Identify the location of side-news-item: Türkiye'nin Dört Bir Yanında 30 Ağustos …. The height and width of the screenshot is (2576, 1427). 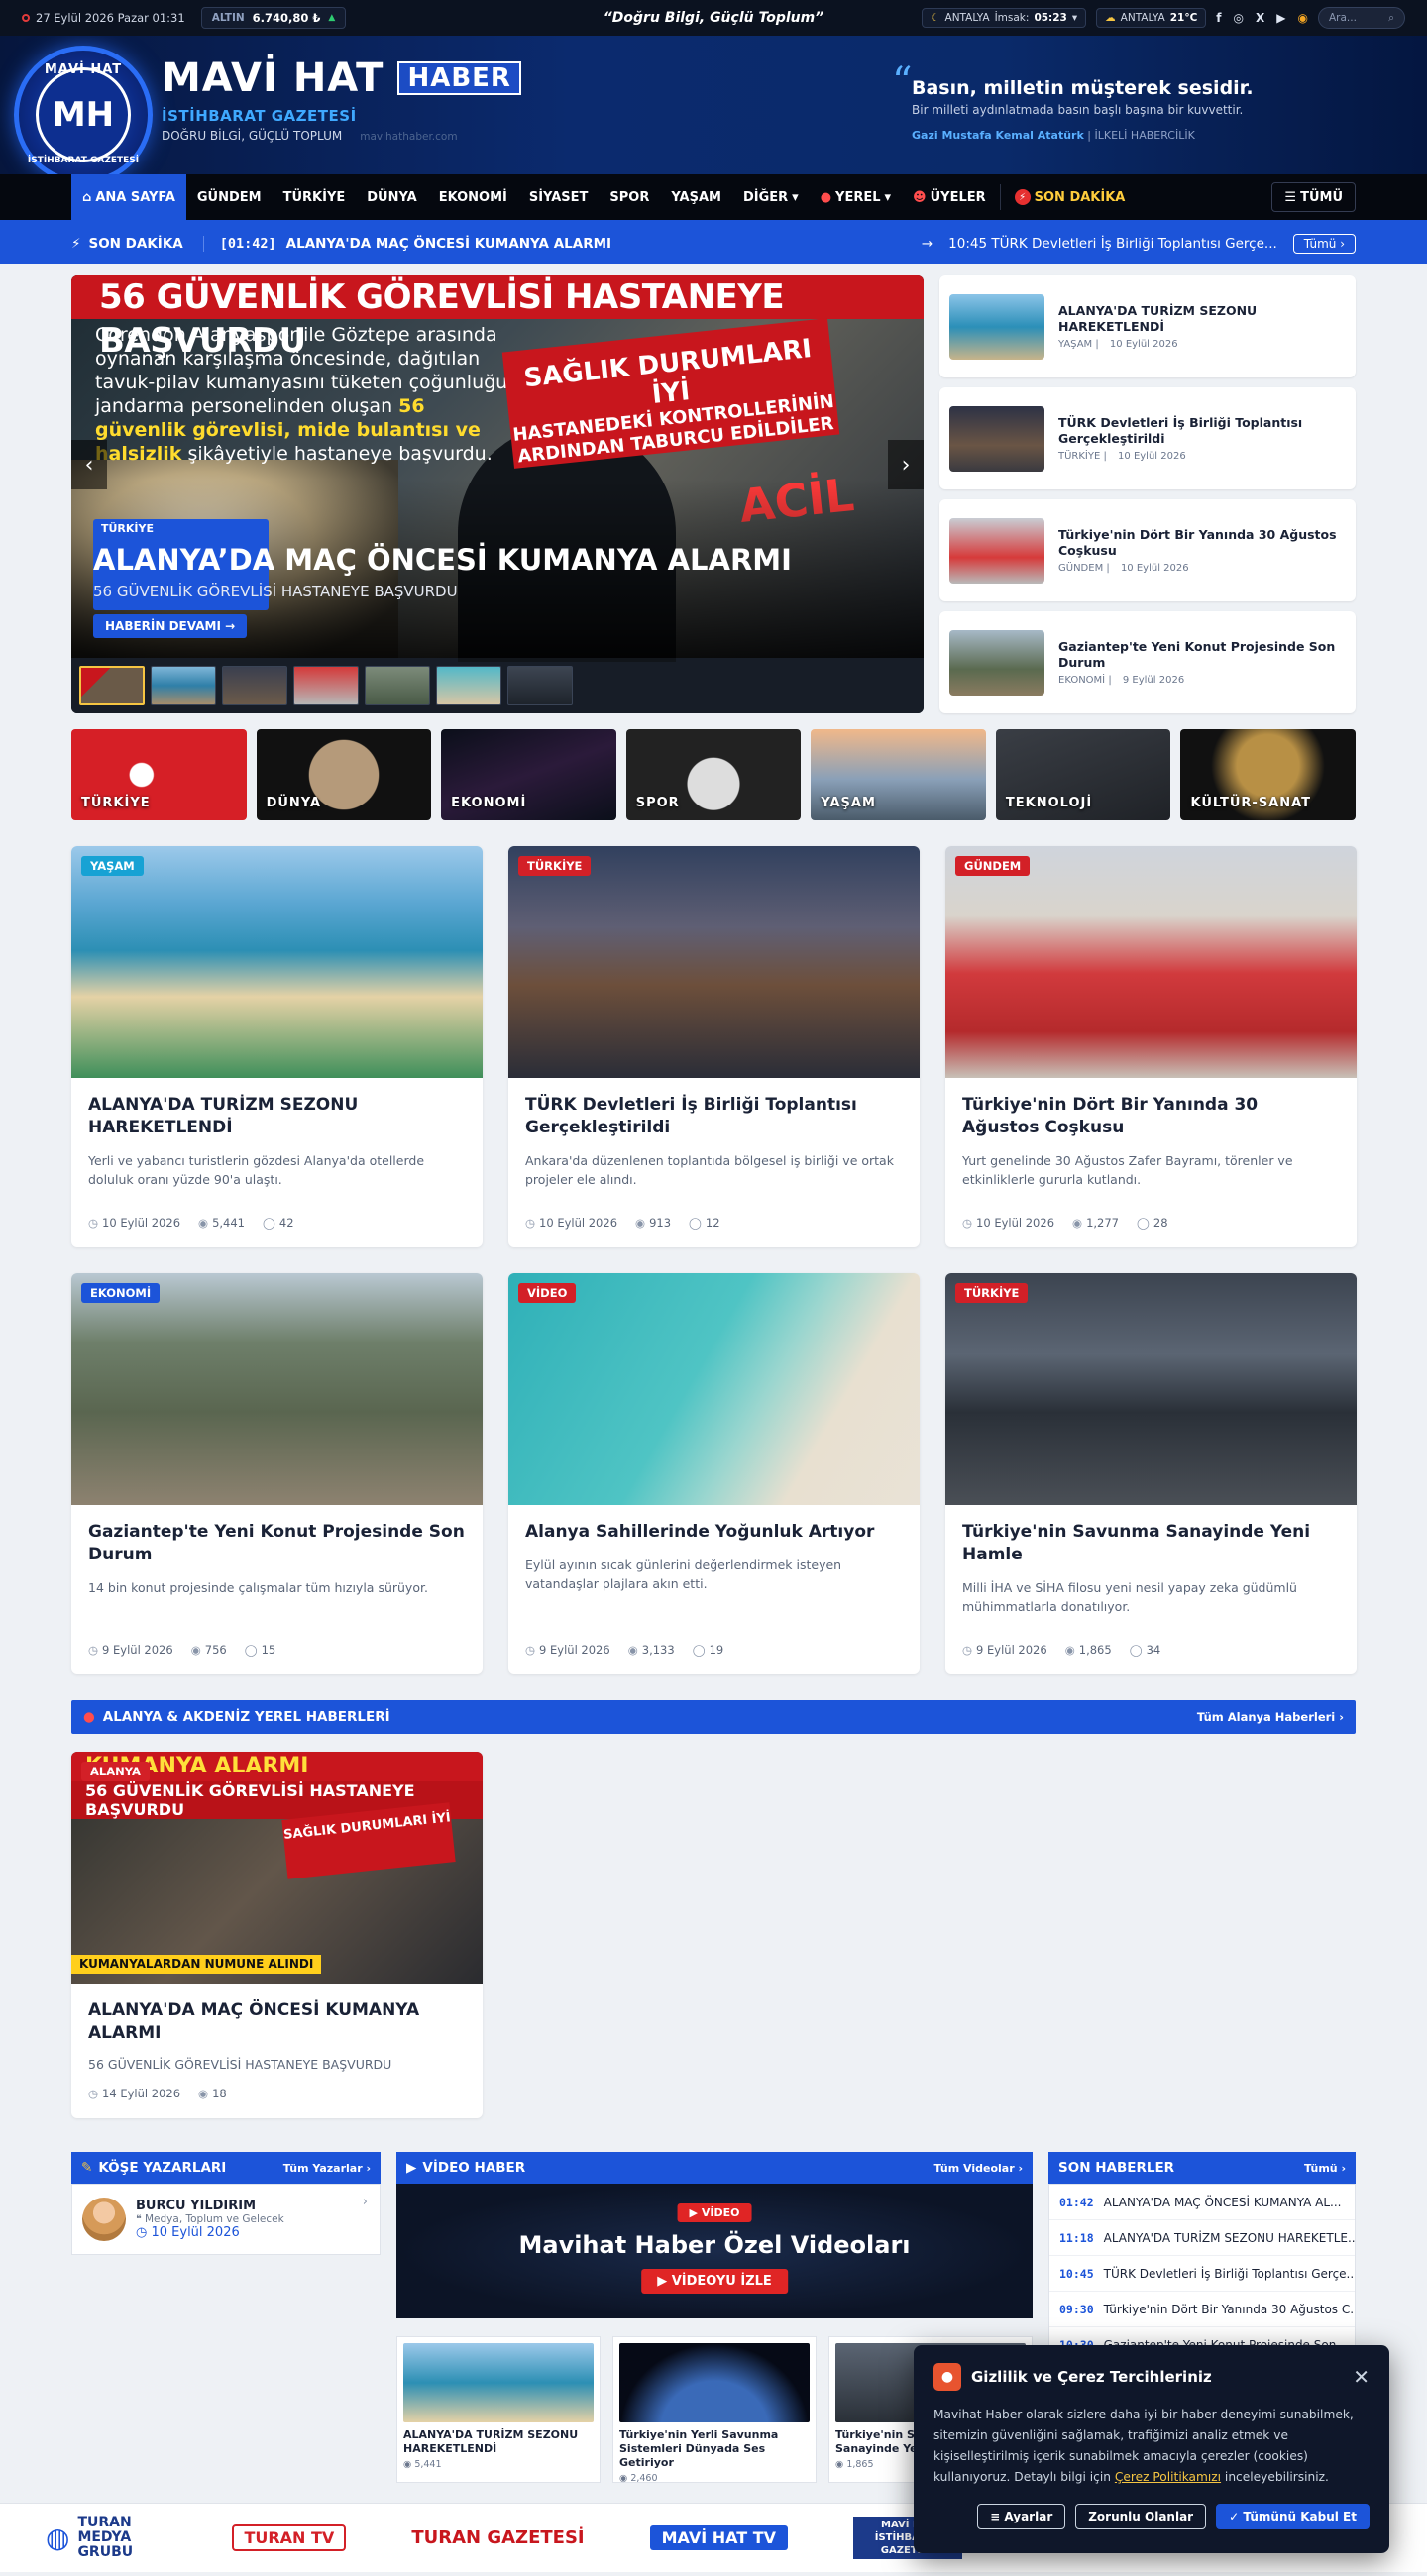
(1147, 550).